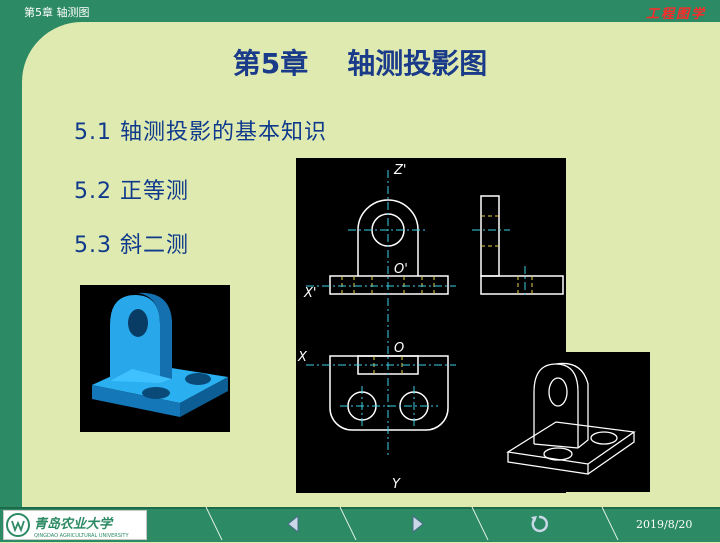 The width and height of the screenshot is (720, 543). What do you see at coordinates (360, 63) in the screenshot?
I see `slide-title: 第5章 轴测投影图` at bounding box center [360, 63].